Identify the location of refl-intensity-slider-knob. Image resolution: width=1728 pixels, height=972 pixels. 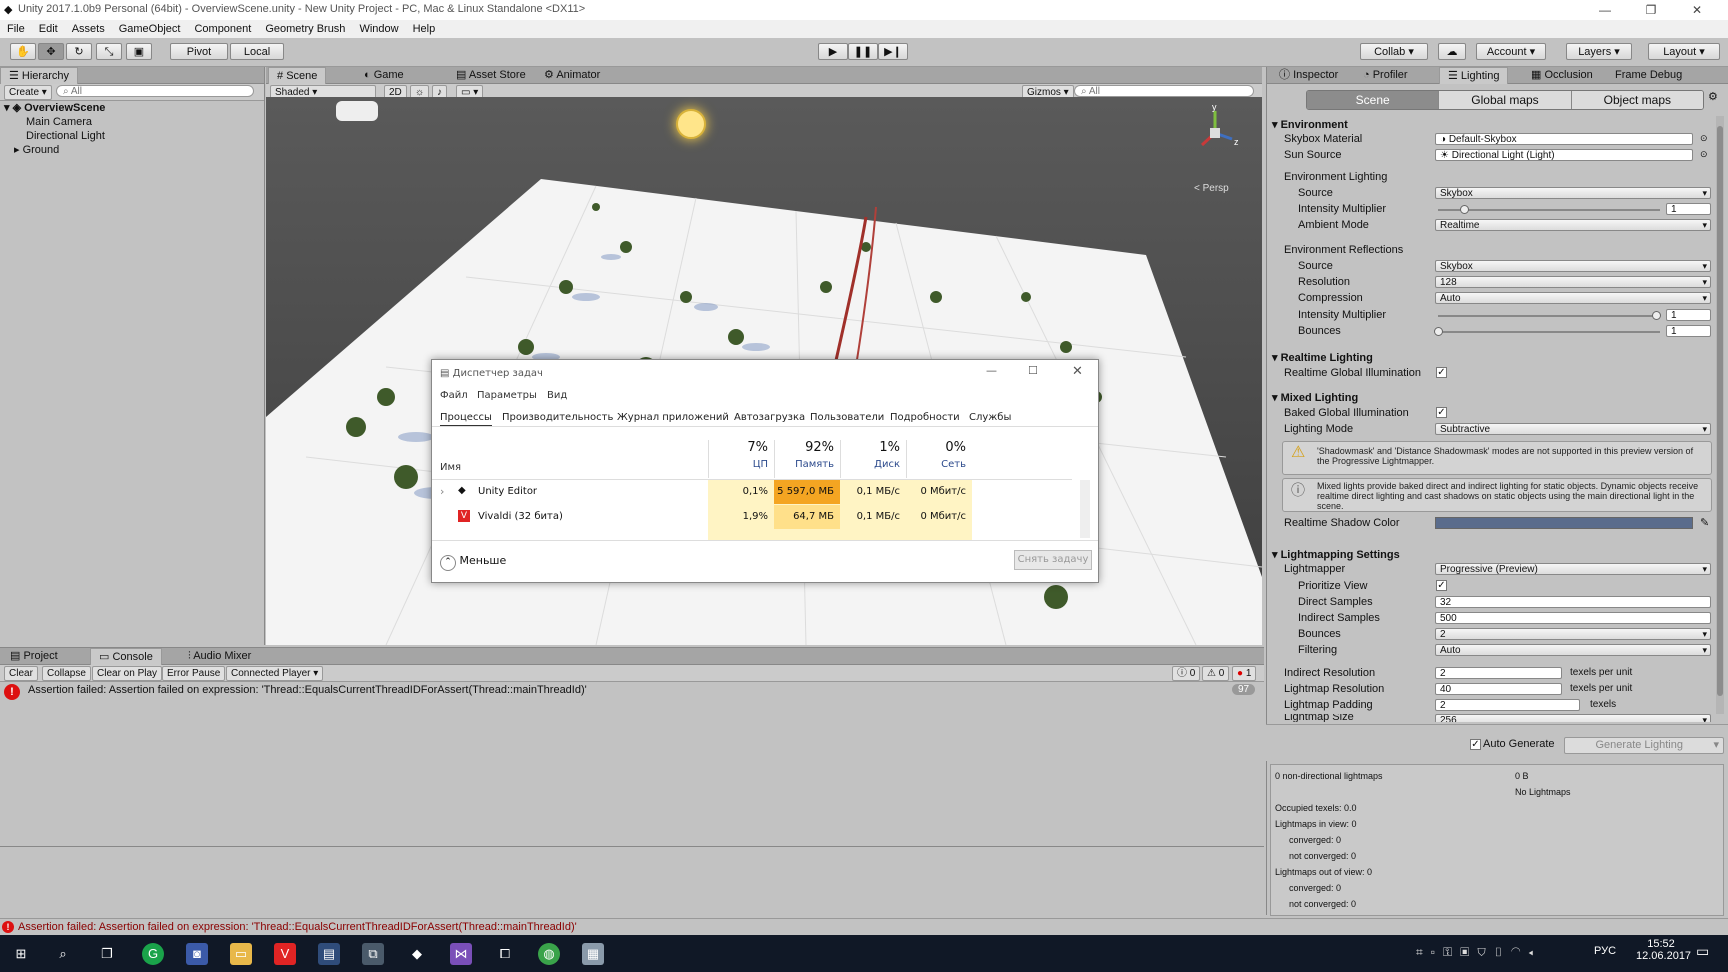
(1656, 315).